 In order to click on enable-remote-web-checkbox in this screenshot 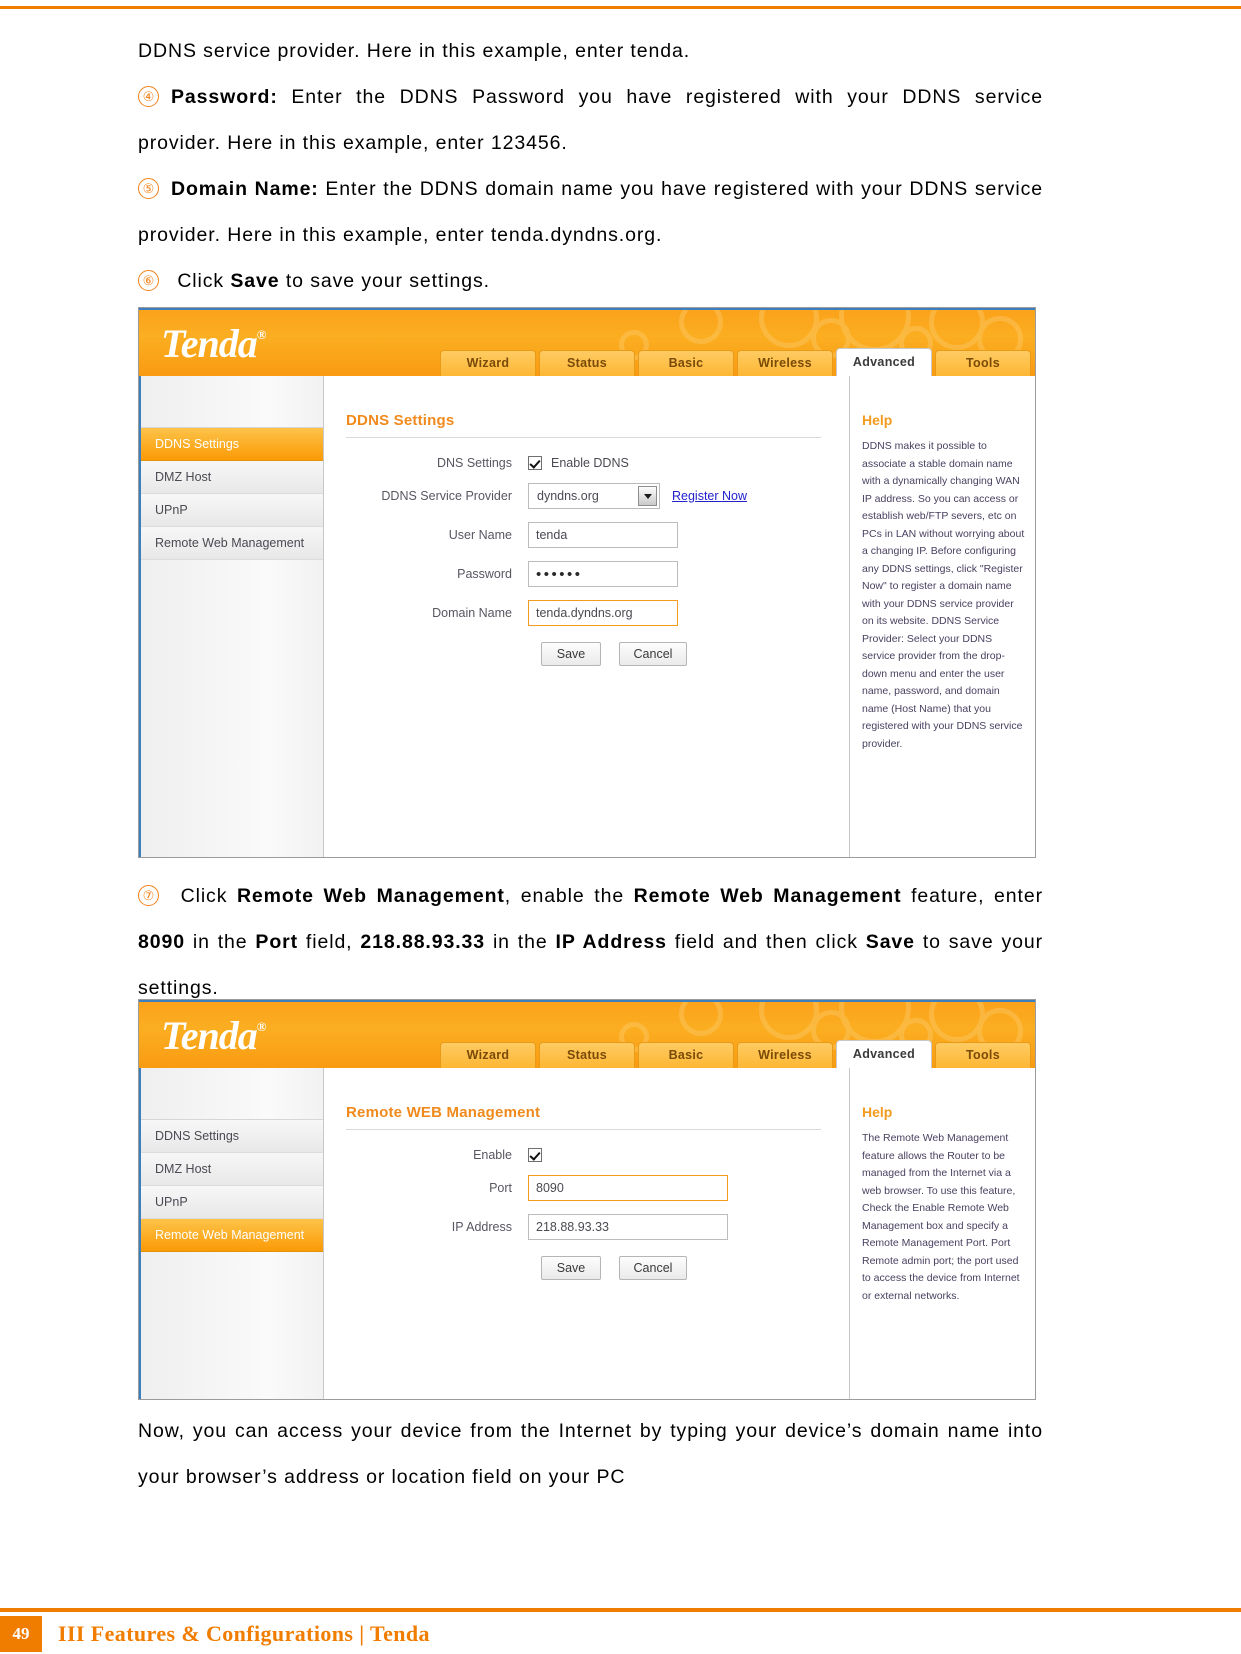, I will do `click(535, 1155)`.